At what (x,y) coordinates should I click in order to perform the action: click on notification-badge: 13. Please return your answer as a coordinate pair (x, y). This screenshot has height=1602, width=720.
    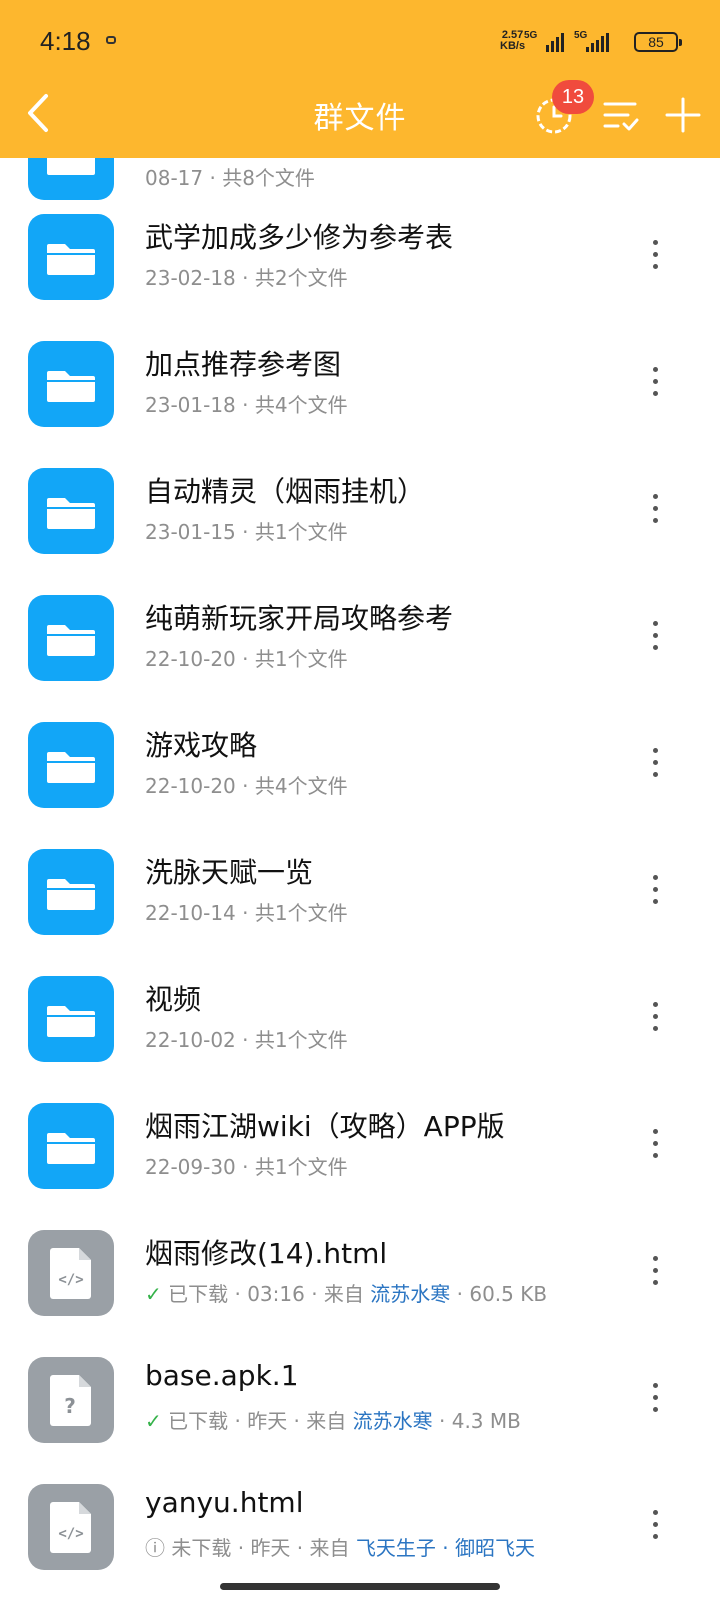
    Looking at the image, I should click on (573, 97).